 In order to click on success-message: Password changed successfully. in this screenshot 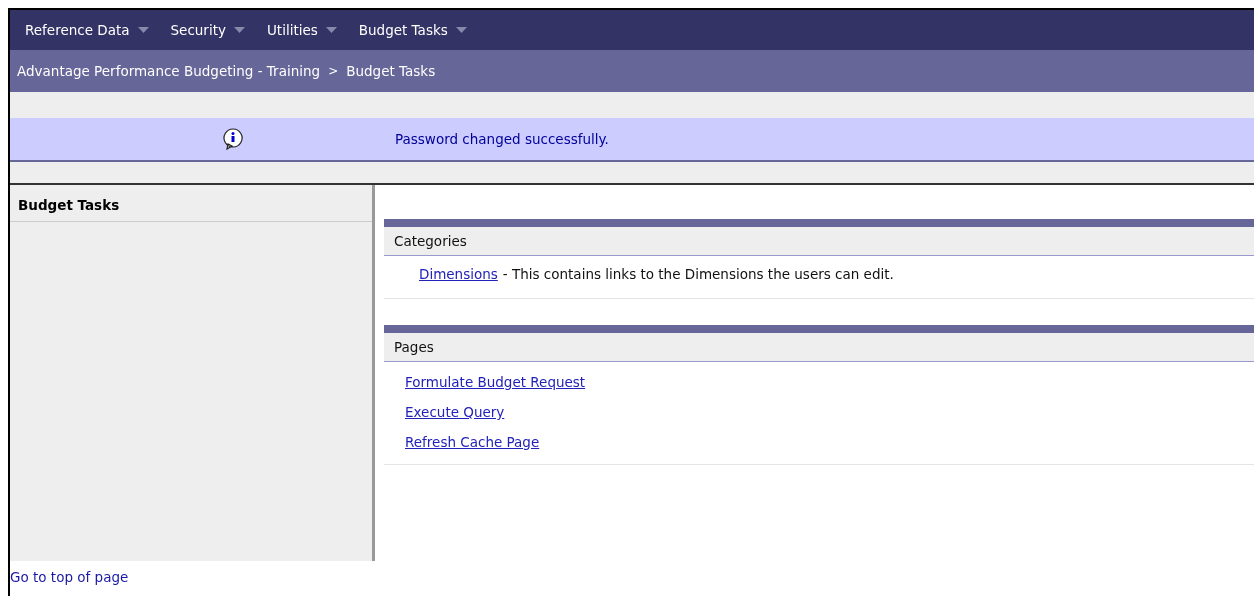, I will do `click(502, 139)`.